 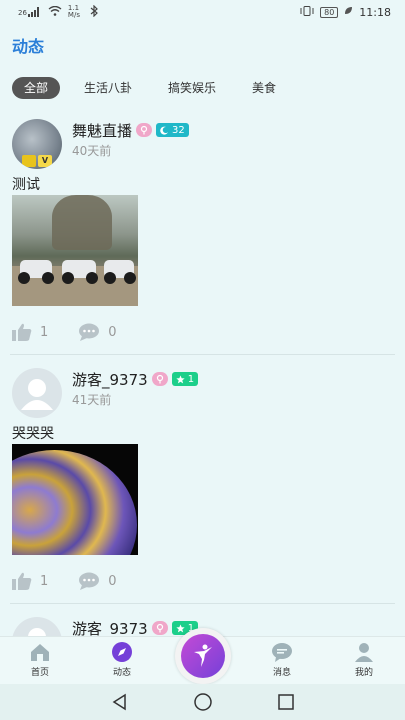 I want to click on post-text: 哭哭哭, so click(x=33, y=434).